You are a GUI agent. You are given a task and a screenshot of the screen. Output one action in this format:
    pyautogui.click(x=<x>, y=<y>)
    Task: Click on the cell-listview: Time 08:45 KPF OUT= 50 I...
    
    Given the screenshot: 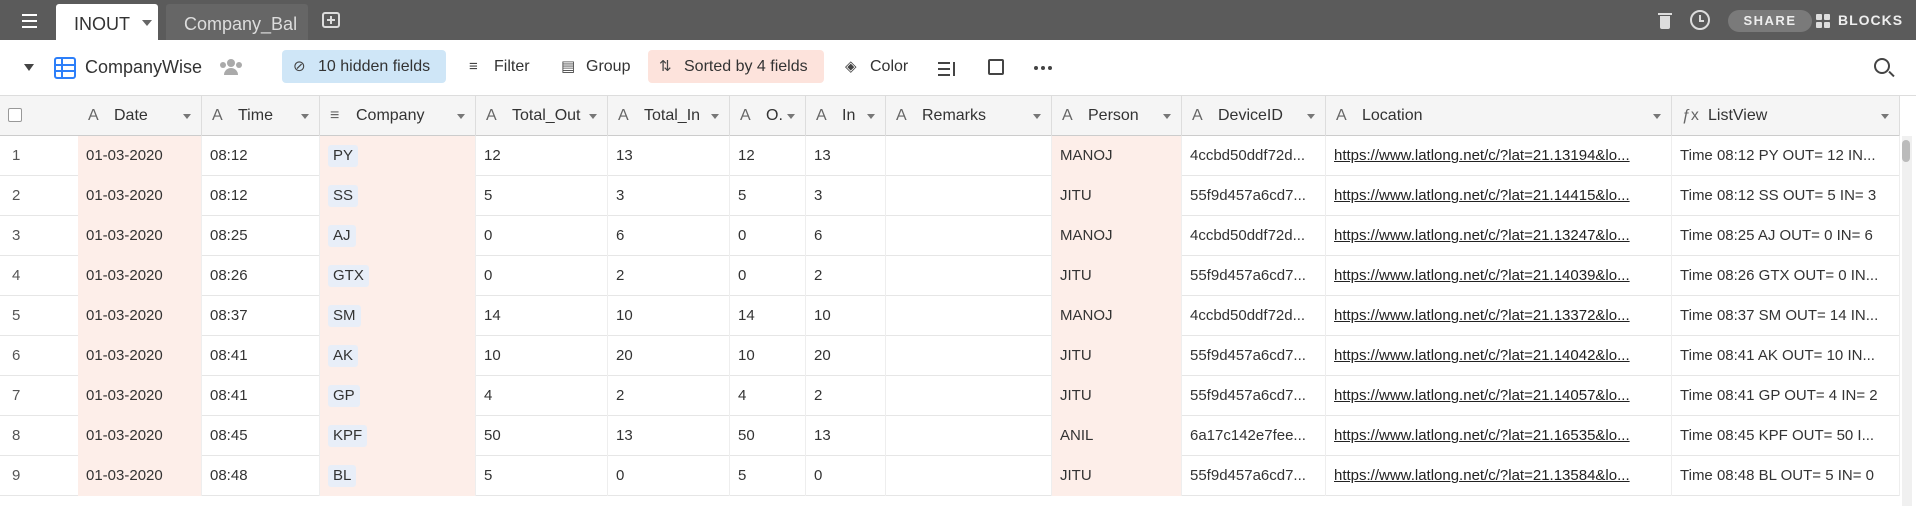 What is the action you would take?
    pyautogui.click(x=1786, y=436)
    